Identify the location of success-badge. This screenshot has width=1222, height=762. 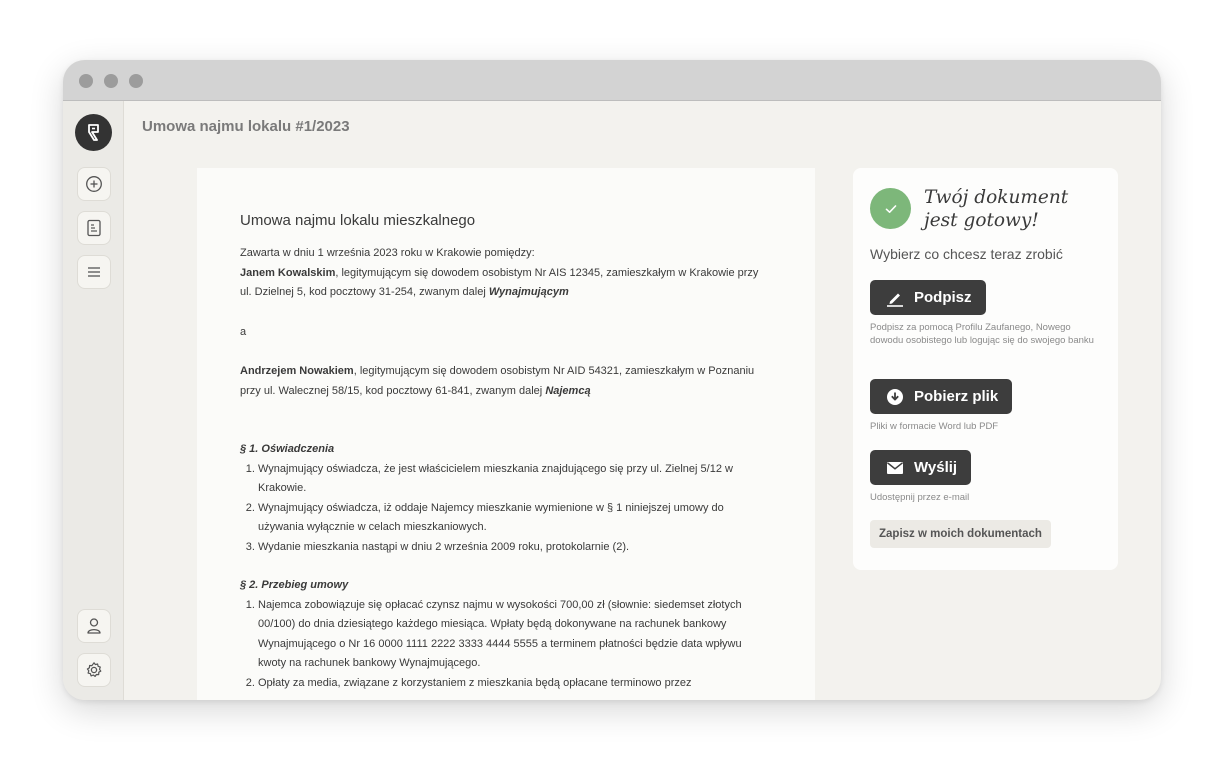
(890, 208).